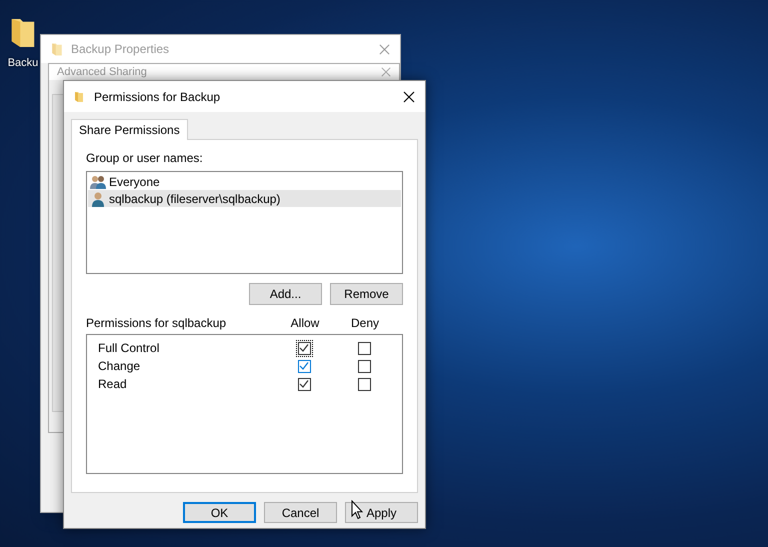 The height and width of the screenshot is (547, 768). Describe the element at coordinates (129, 129) in the screenshot. I see `tab: Share Permissions` at that location.